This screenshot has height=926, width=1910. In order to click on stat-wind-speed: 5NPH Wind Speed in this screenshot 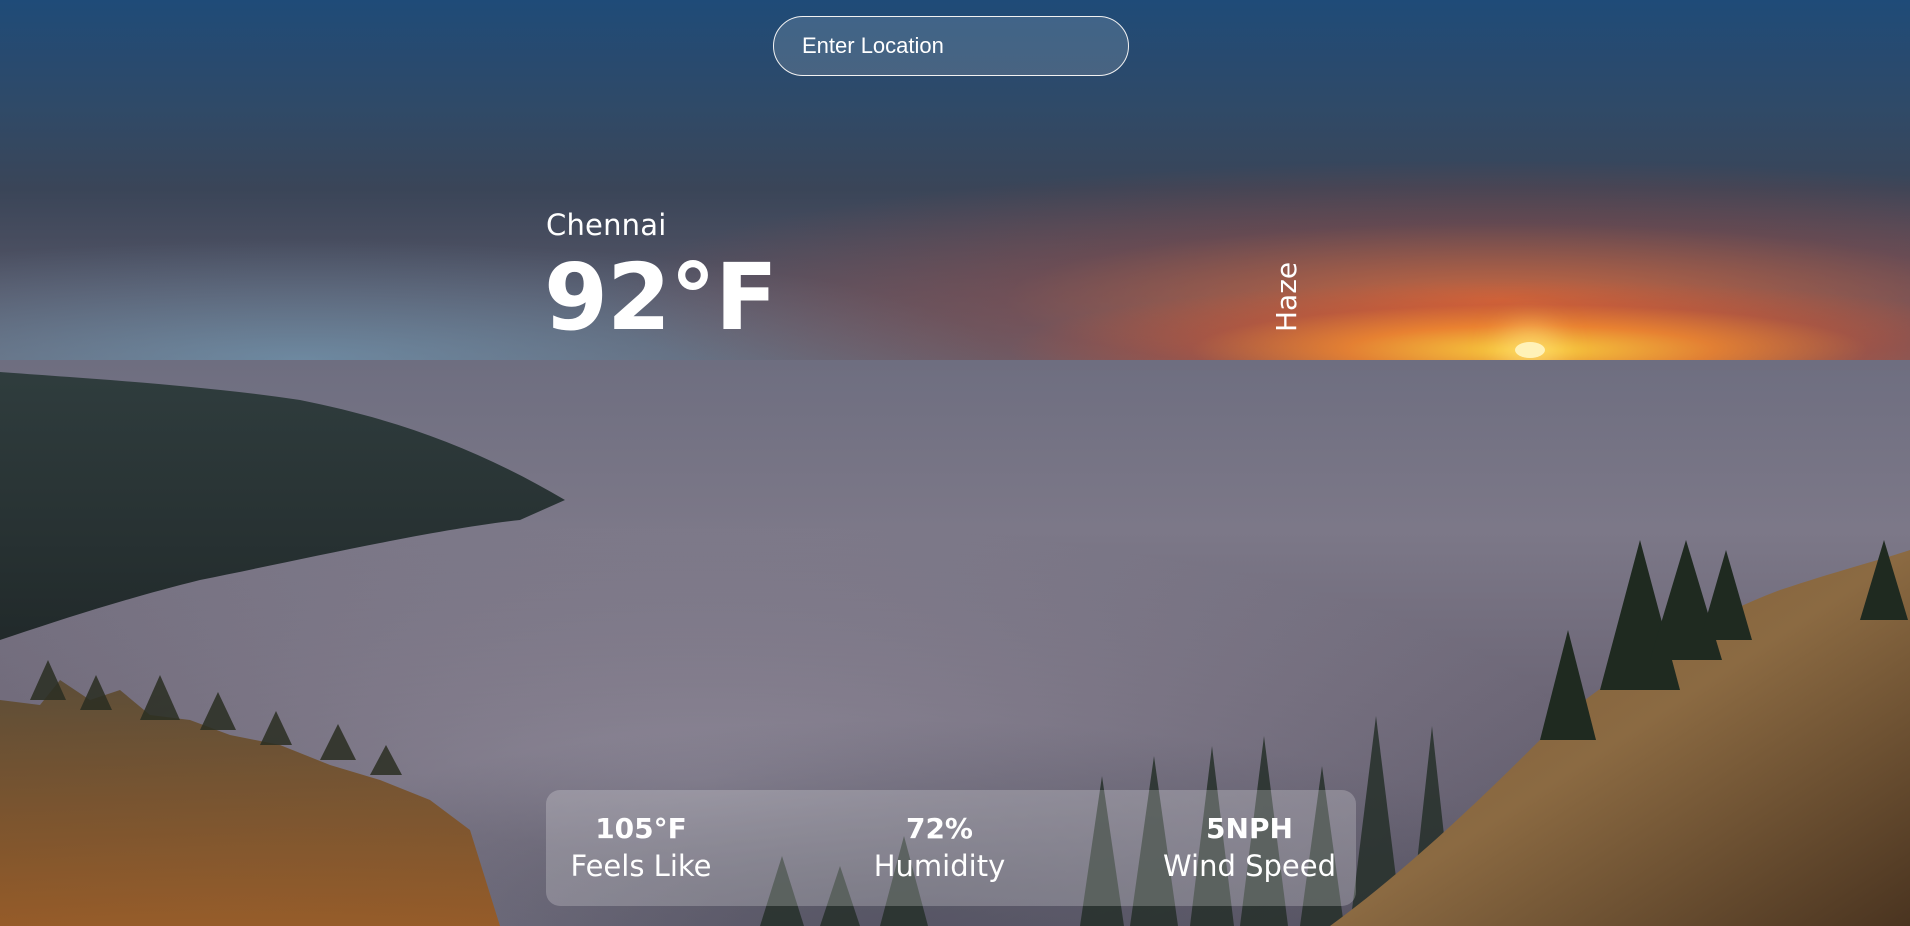, I will do `click(1249, 848)`.